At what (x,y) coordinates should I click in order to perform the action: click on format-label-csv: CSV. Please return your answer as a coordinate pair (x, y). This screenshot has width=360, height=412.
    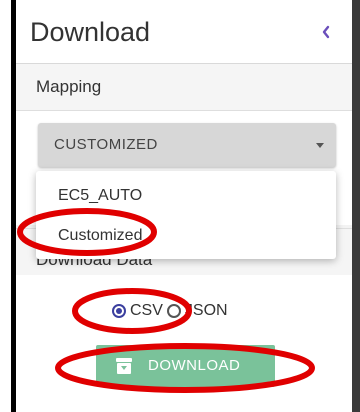
    Looking at the image, I should click on (146, 310).